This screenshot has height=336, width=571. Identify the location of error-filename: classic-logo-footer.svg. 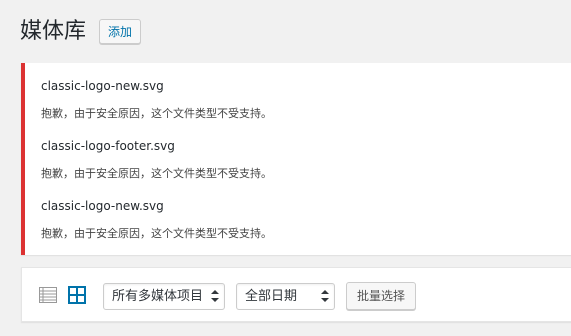
(108, 146).